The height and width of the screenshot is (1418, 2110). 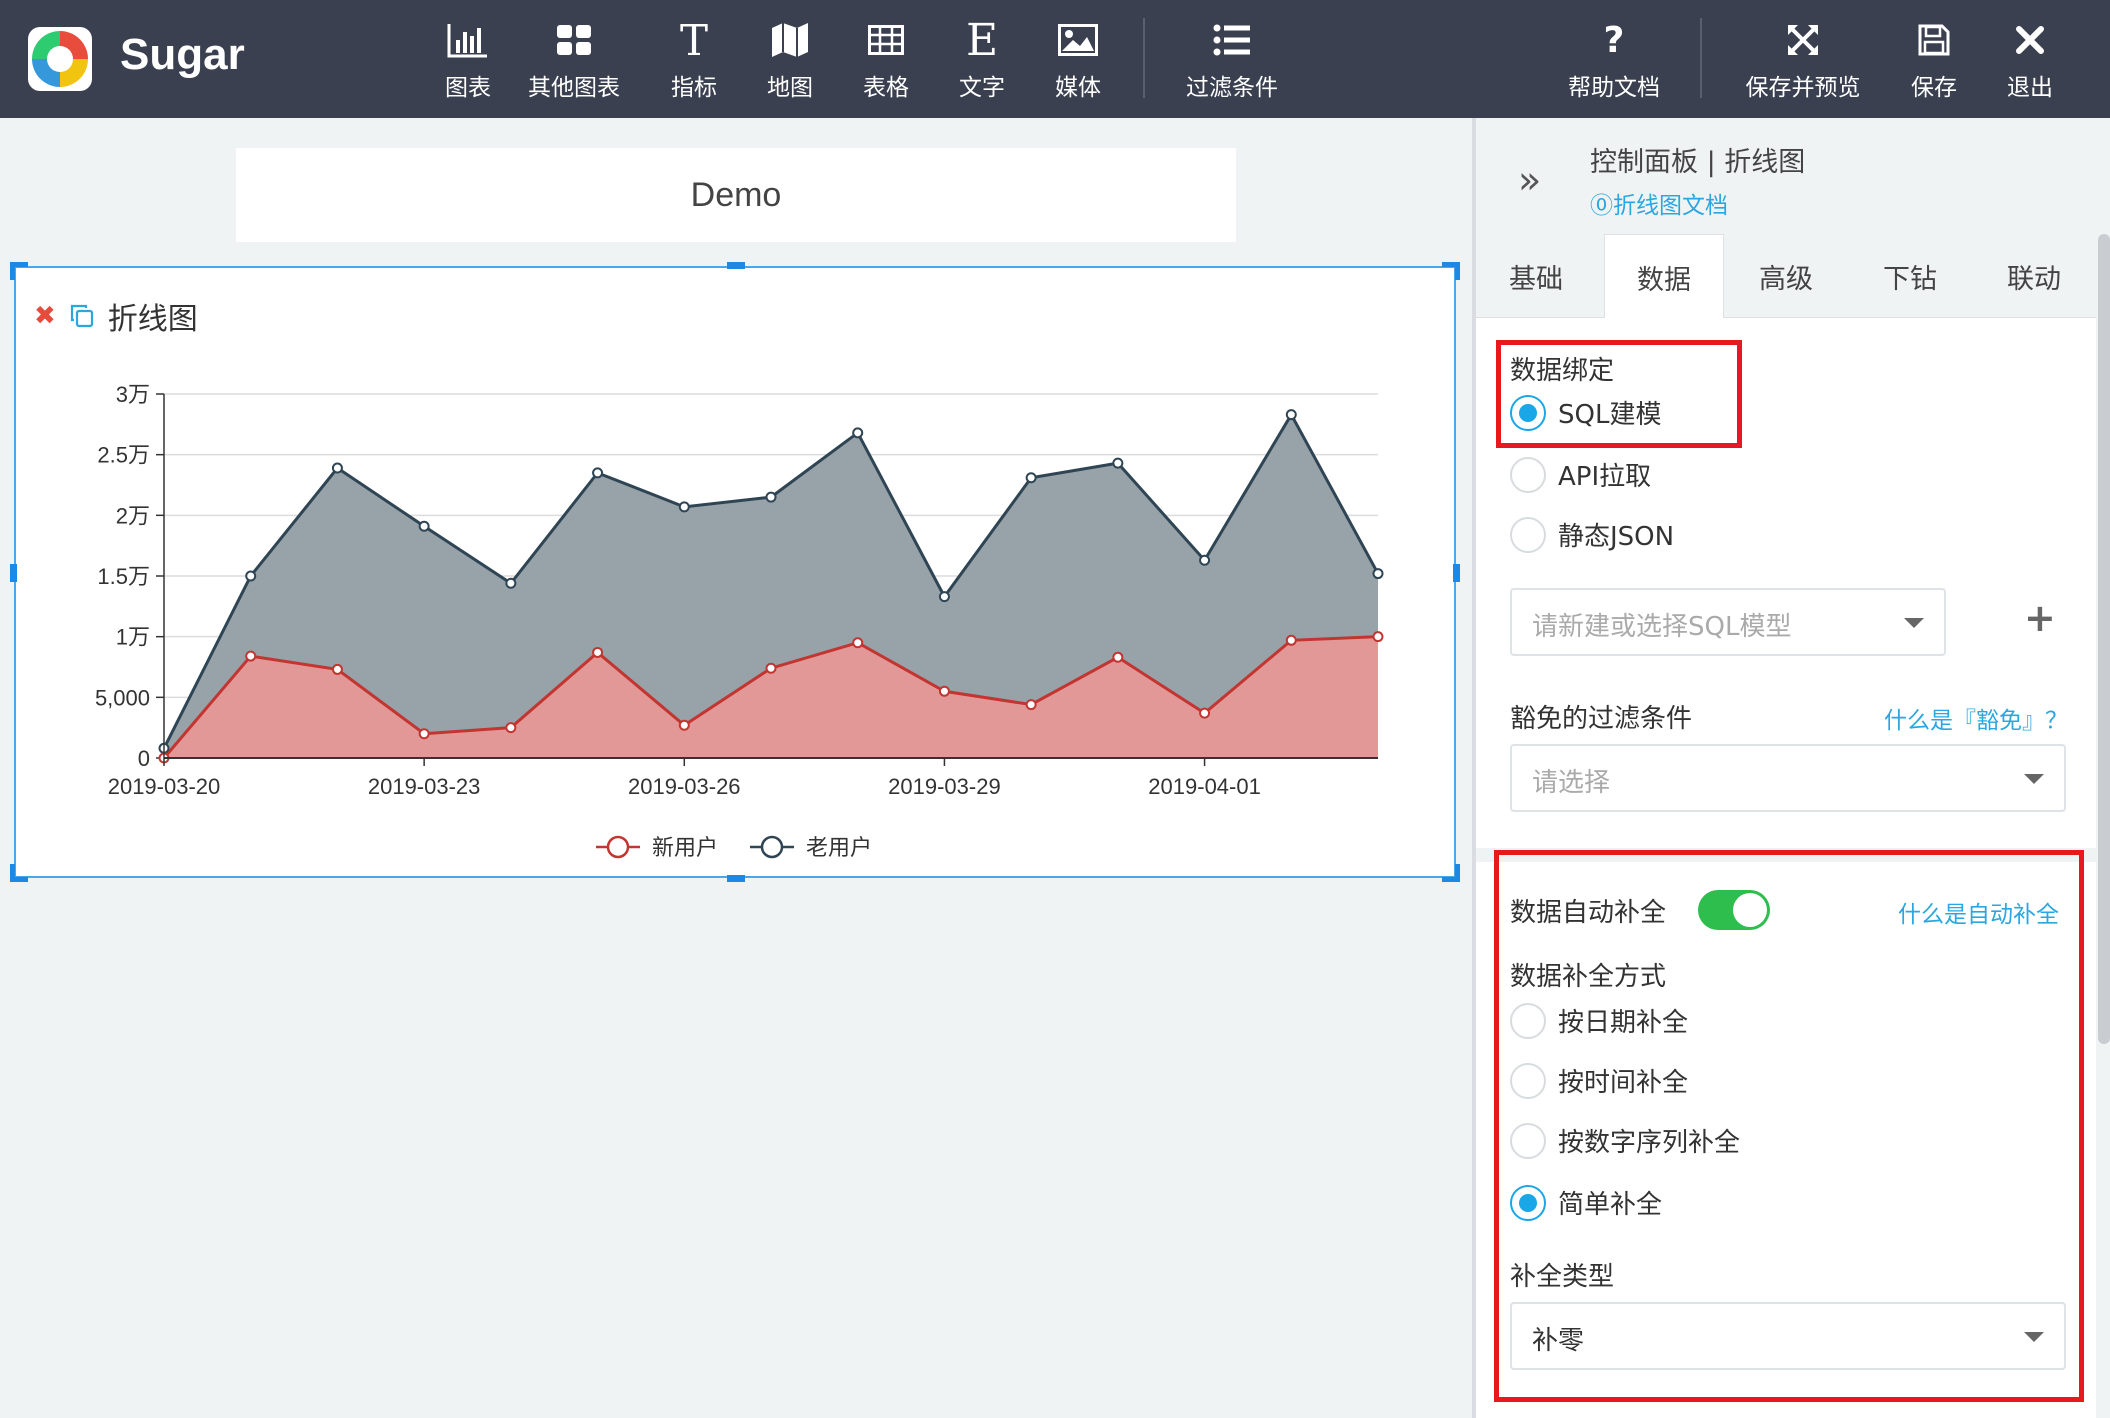 I want to click on autofill-help-link: 什么是自动补全, so click(x=1978, y=912).